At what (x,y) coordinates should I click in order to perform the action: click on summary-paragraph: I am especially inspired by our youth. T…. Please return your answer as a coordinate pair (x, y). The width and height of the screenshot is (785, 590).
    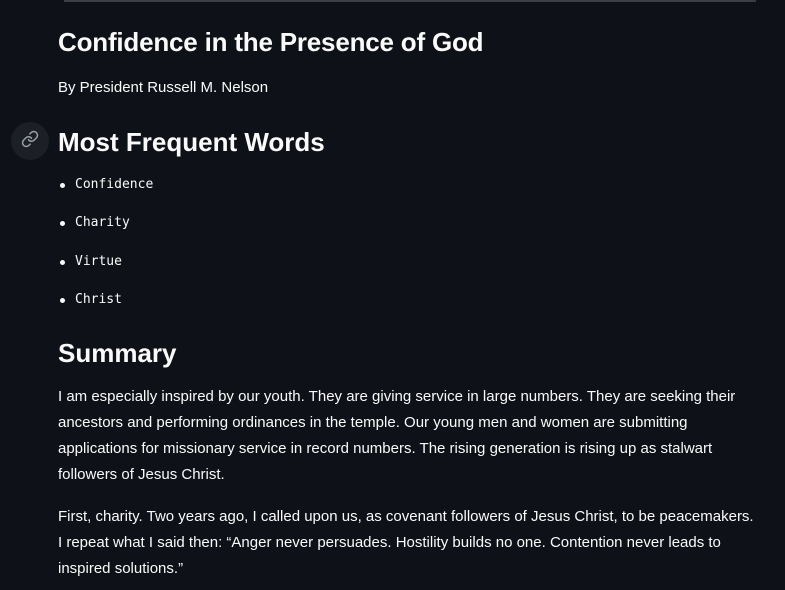
    Looking at the image, I should click on (397, 435).